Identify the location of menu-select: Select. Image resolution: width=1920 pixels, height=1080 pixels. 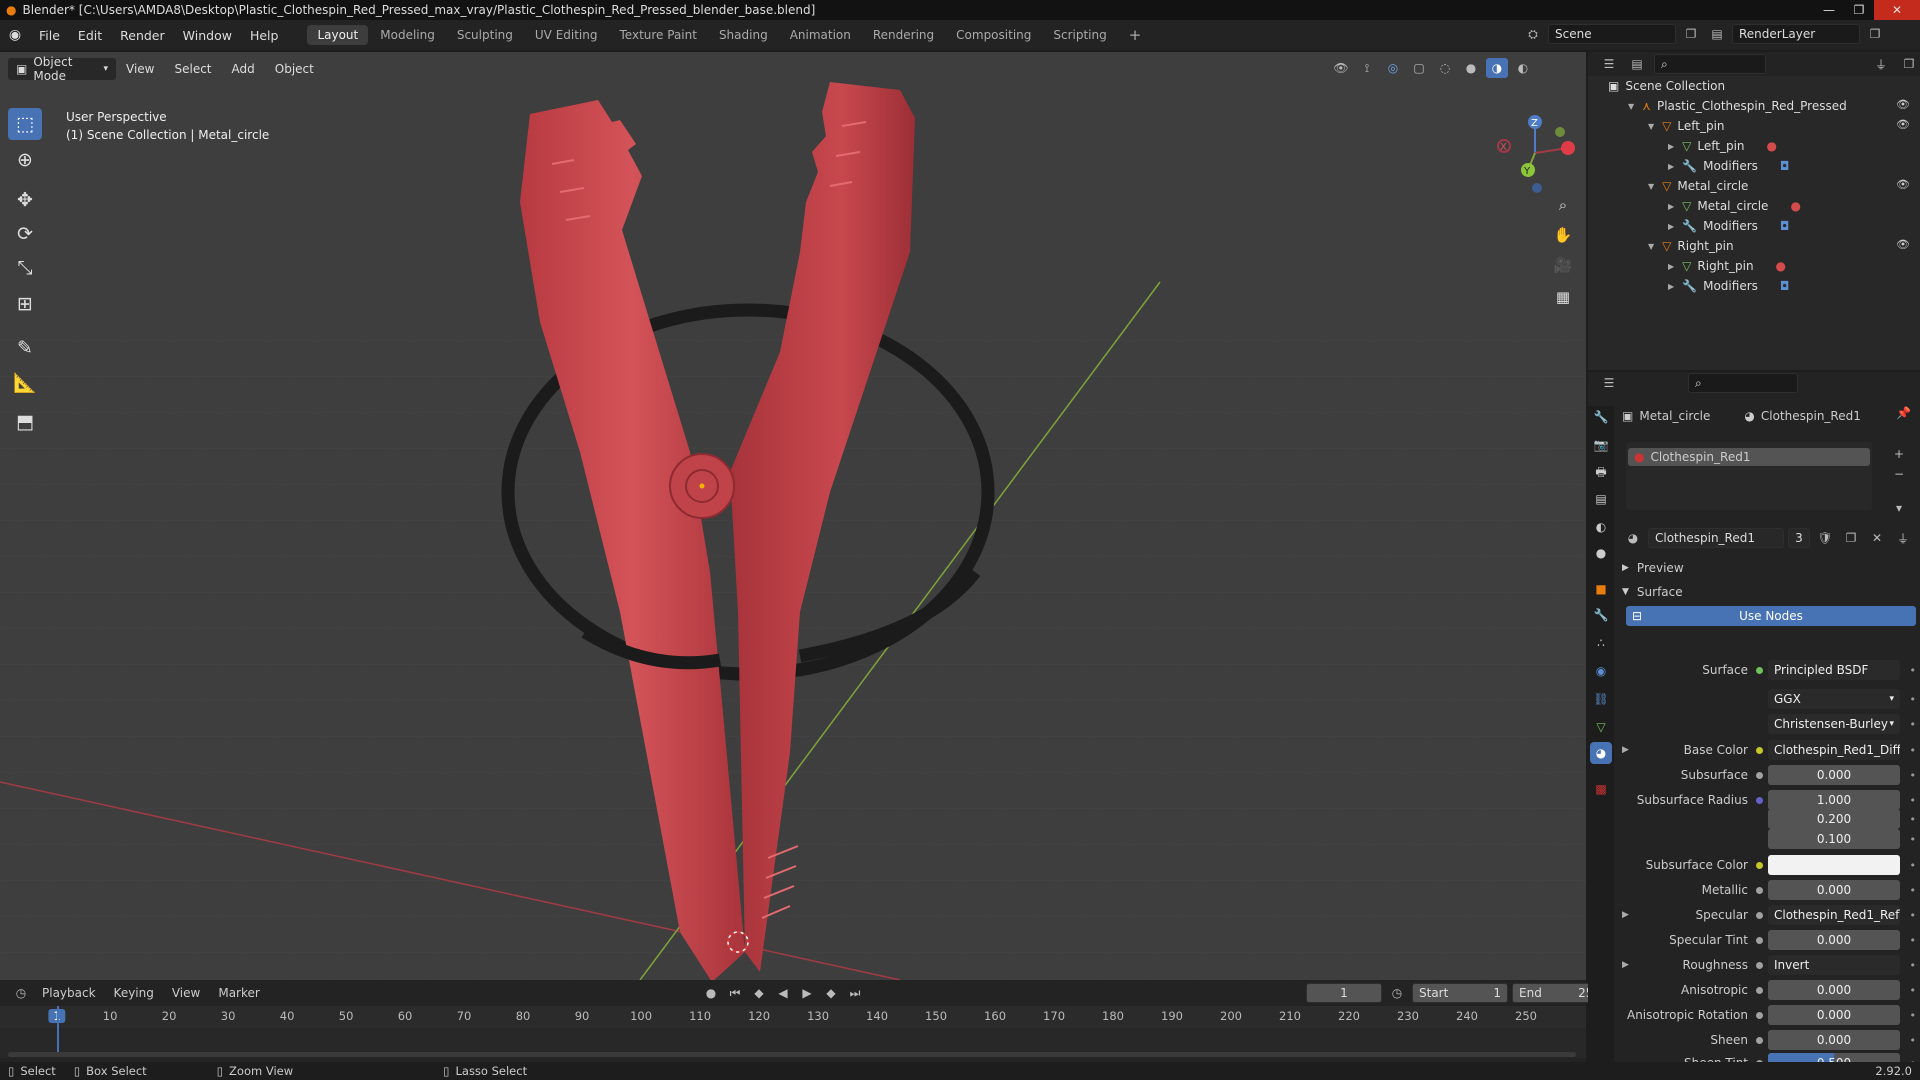
(192, 69).